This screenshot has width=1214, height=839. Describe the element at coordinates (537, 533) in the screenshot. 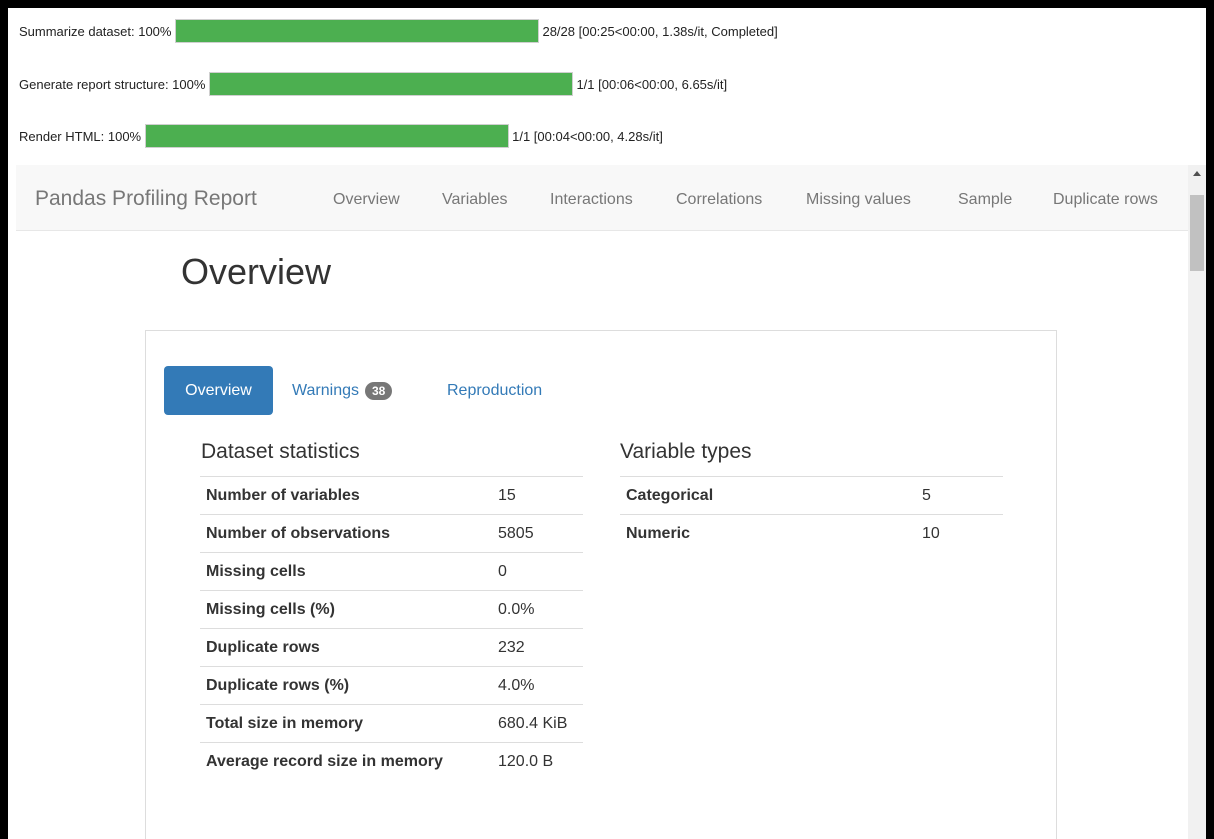

I see `stat-value: 5805` at that location.